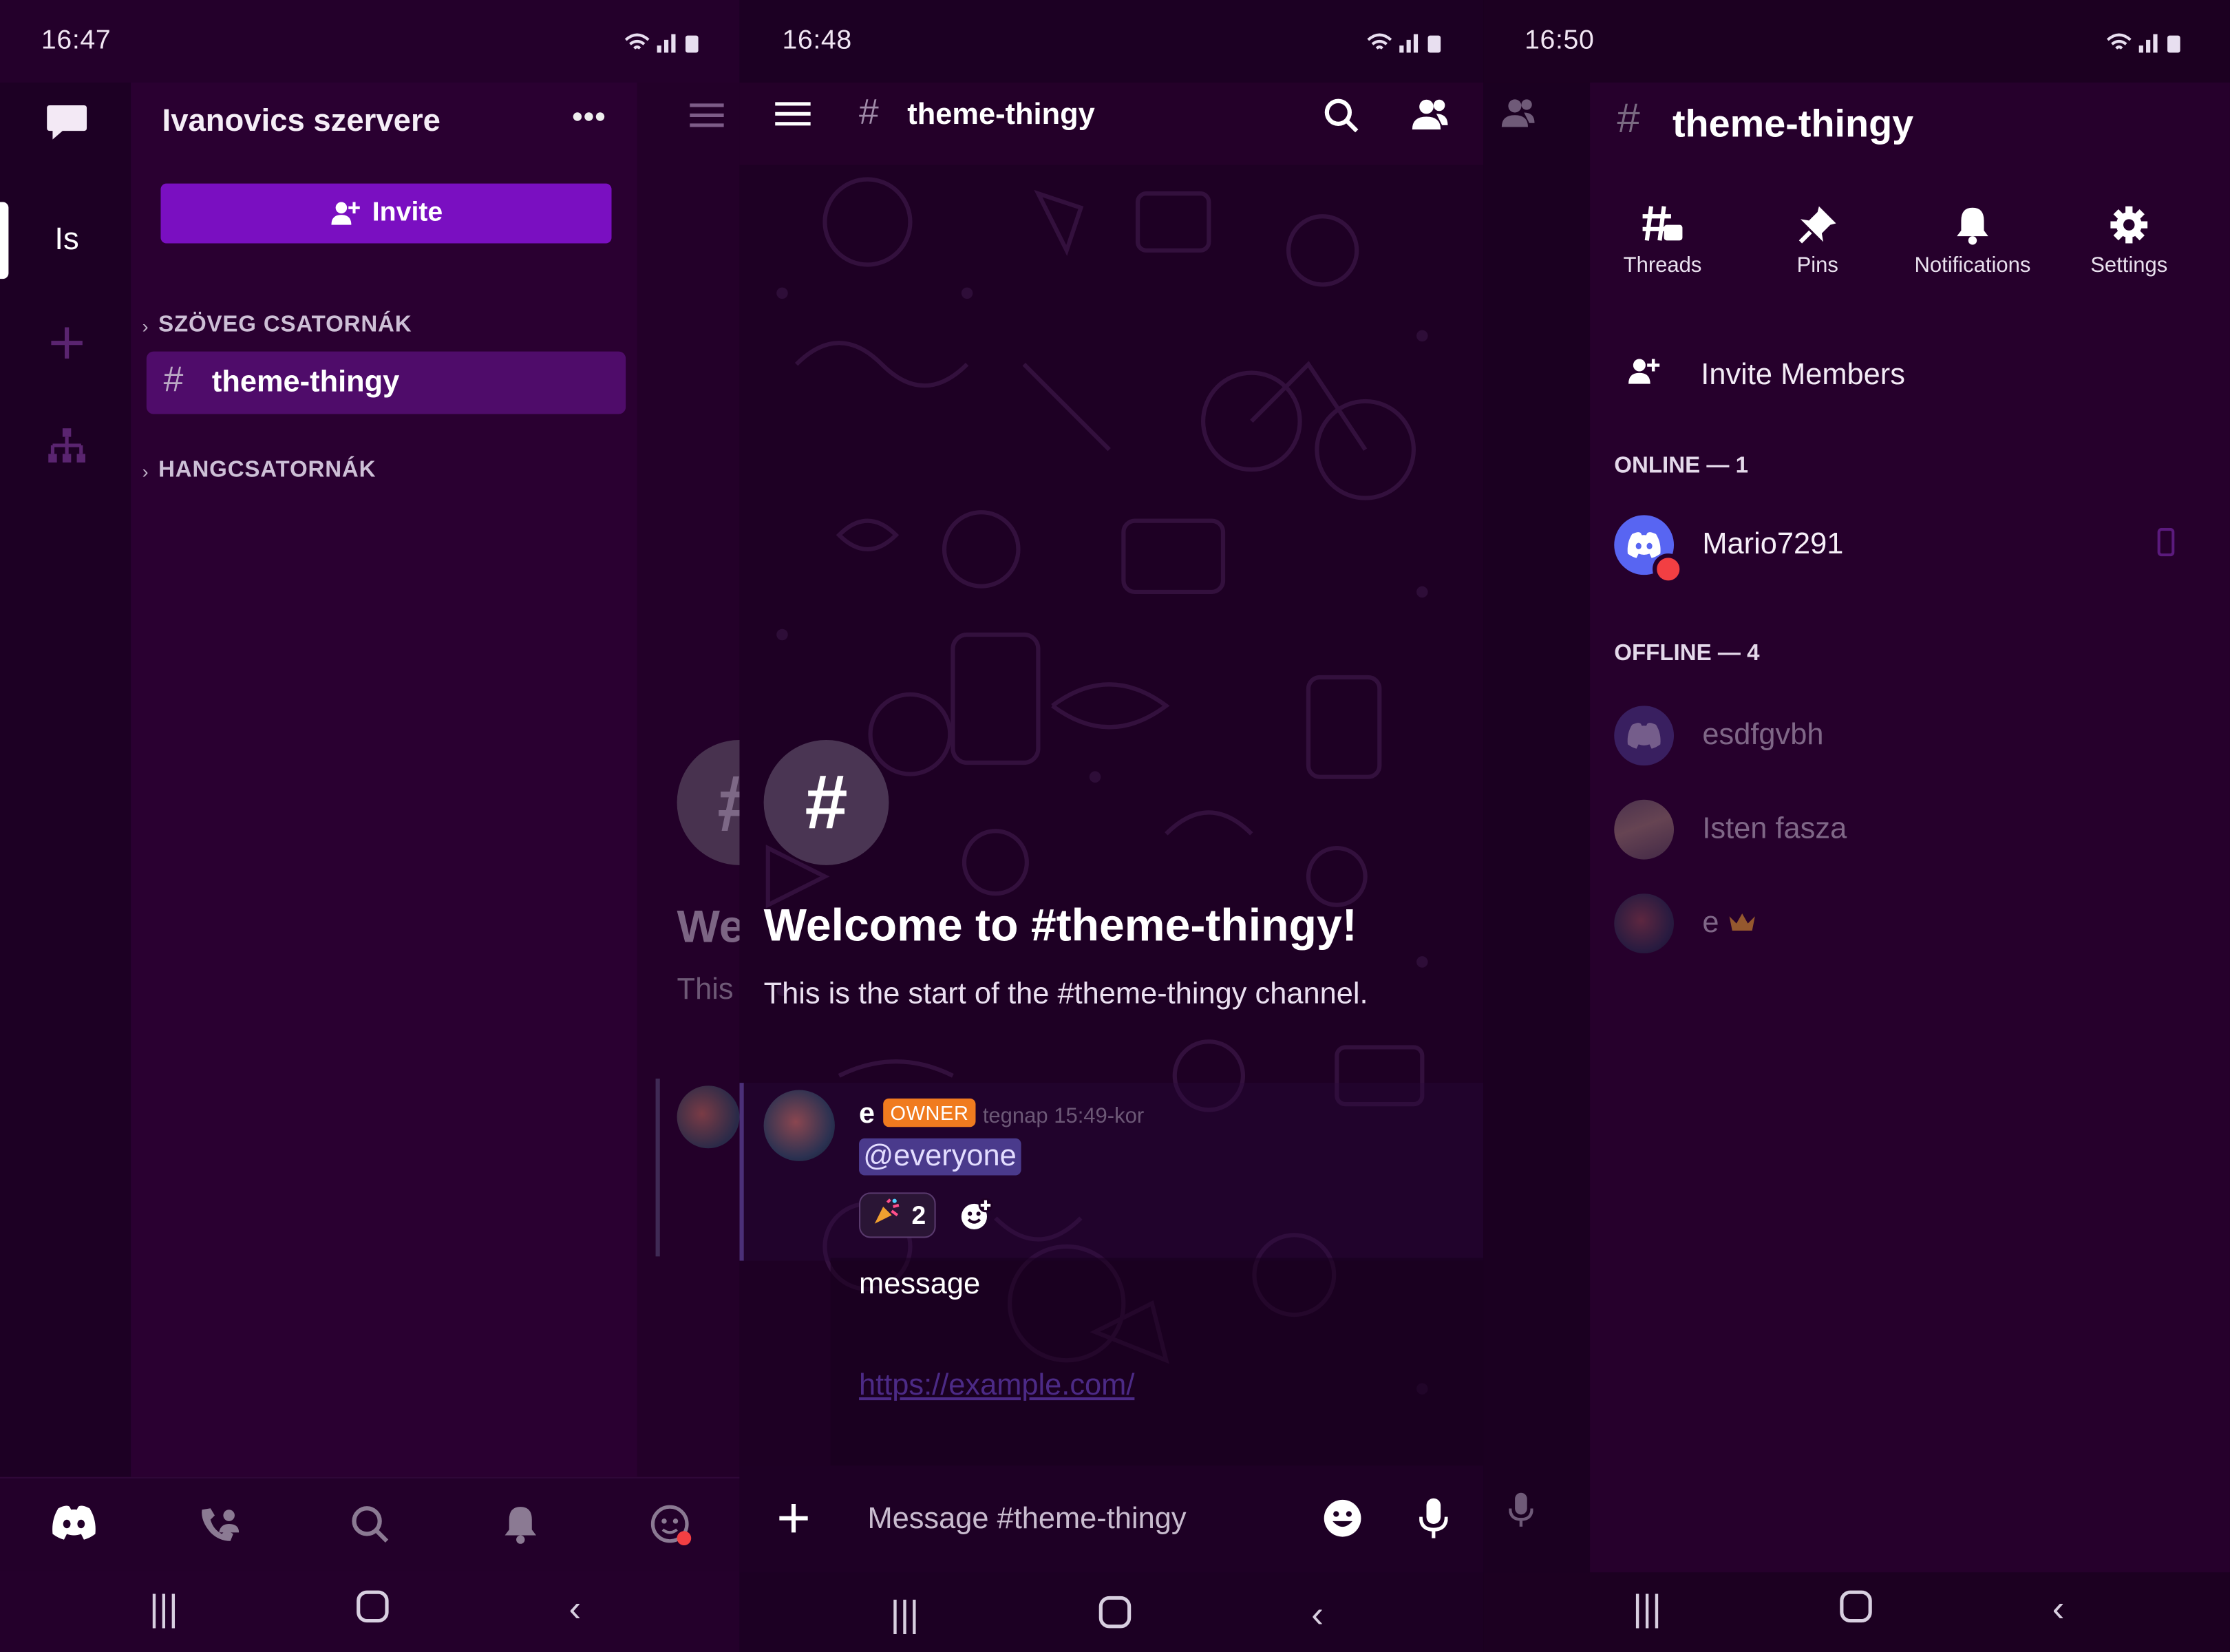  What do you see at coordinates (1026, 1520) in the screenshot?
I see `message-input: Message #theme-thingy` at bounding box center [1026, 1520].